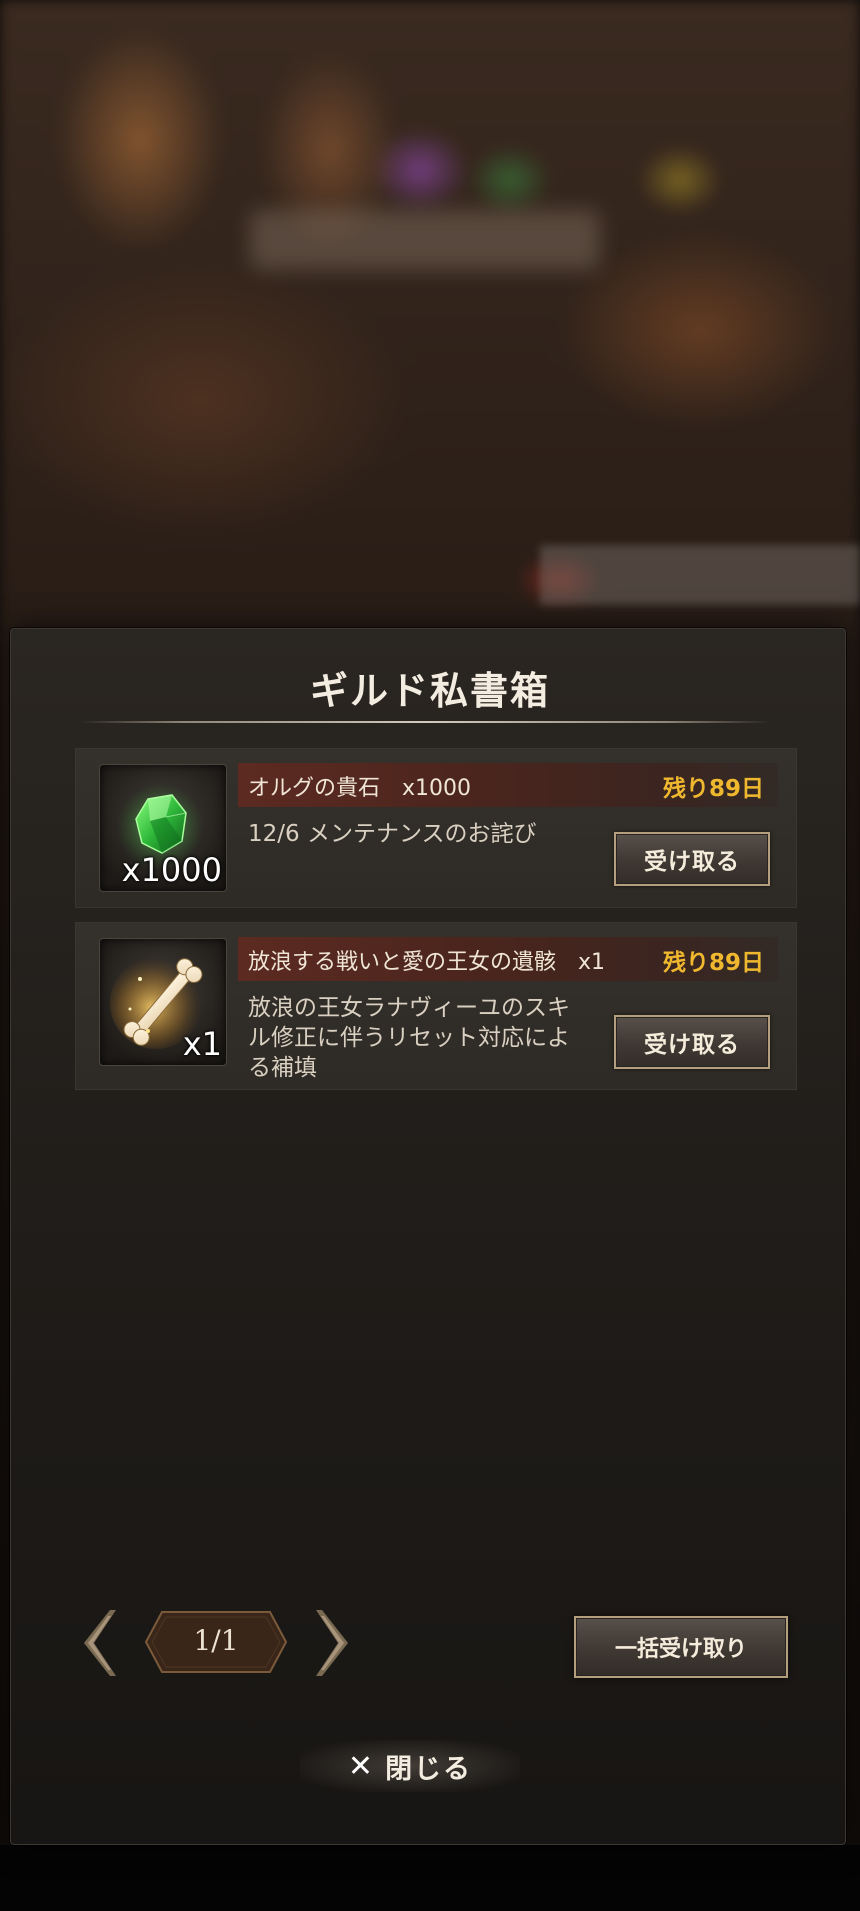 This screenshot has width=860, height=1911. What do you see at coordinates (360, 1766) in the screenshot?
I see `close-icon: ✕` at bounding box center [360, 1766].